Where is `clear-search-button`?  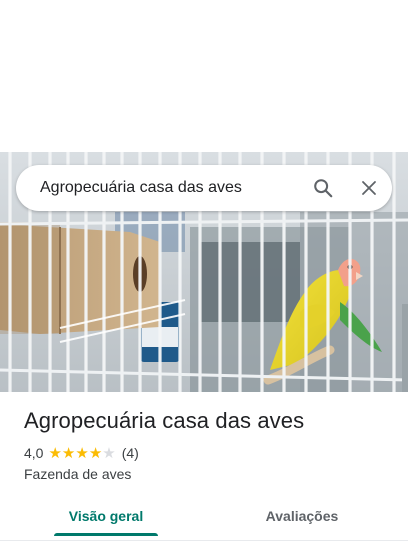 clear-search-button is located at coordinates (369, 188).